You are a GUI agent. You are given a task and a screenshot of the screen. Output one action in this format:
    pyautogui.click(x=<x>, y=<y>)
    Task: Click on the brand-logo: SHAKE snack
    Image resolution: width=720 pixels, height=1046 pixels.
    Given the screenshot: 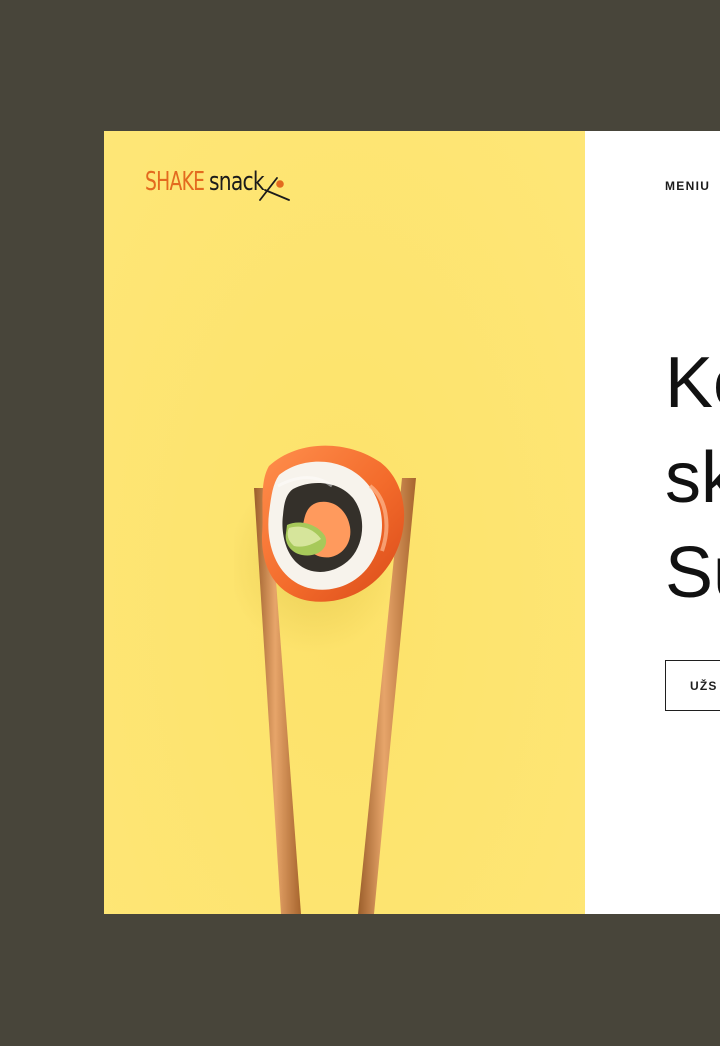 What is the action you would take?
    pyautogui.click(x=217, y=184)
    